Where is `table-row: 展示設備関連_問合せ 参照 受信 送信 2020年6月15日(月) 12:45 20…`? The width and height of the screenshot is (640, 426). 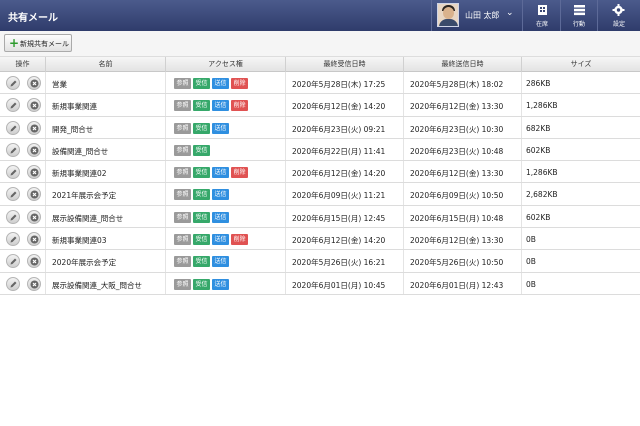 table-row: 展示設備関連_問合せ 参照 受信 送信 2020年6月15日(月) 12:45 20… is located at coordinates (320, 217).